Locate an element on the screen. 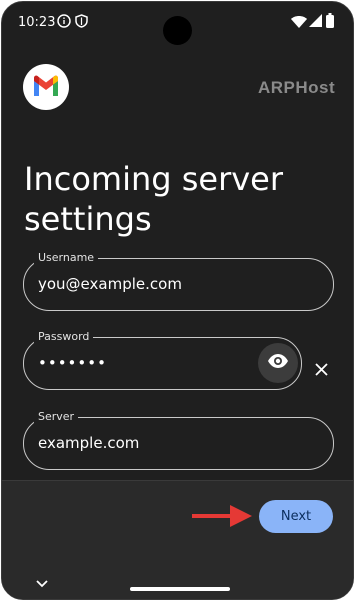  eye-icon is located at coordinates (278, 363).